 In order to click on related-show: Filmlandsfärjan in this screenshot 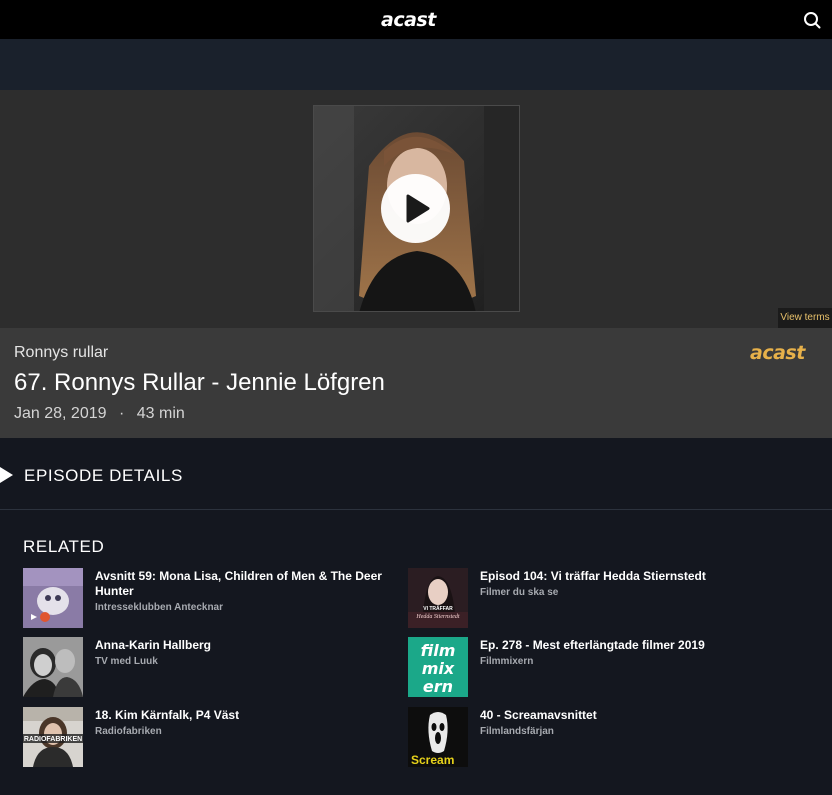, I will do `click(517, 731)`.